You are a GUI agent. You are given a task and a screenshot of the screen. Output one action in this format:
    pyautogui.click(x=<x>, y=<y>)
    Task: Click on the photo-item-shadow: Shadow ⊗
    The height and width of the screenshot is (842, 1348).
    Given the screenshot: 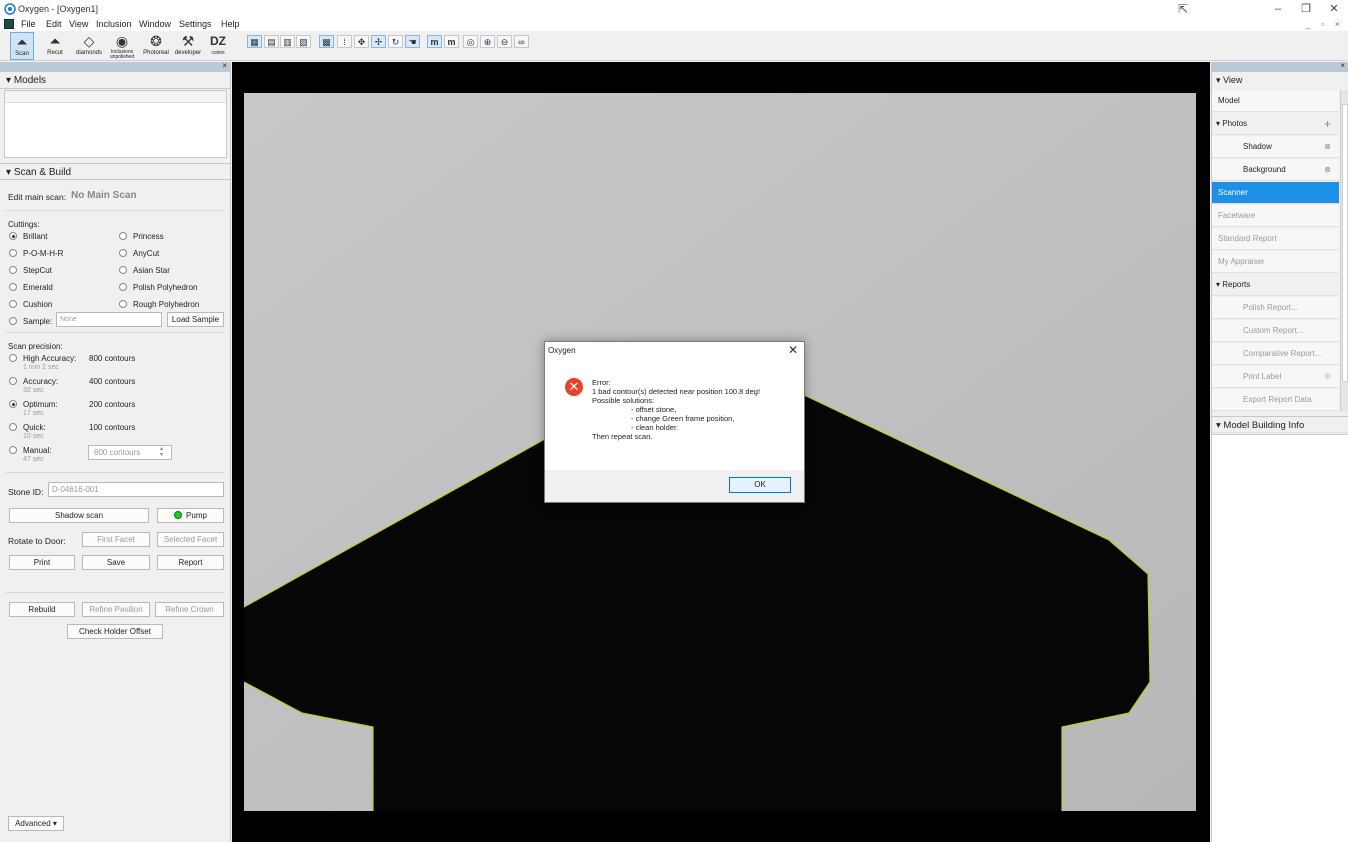 What is the action you would take?
    pyautogui.click(x=1275, y=147)
    